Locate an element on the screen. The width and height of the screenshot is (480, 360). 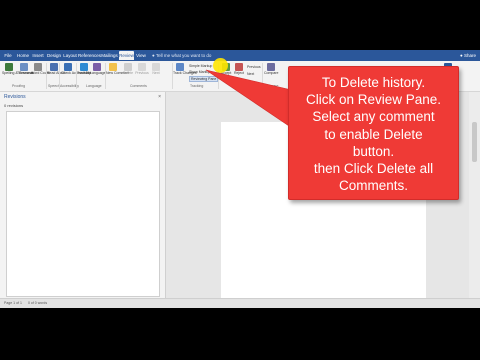
callout-line: Comments. is located at coordinates (373, 186).